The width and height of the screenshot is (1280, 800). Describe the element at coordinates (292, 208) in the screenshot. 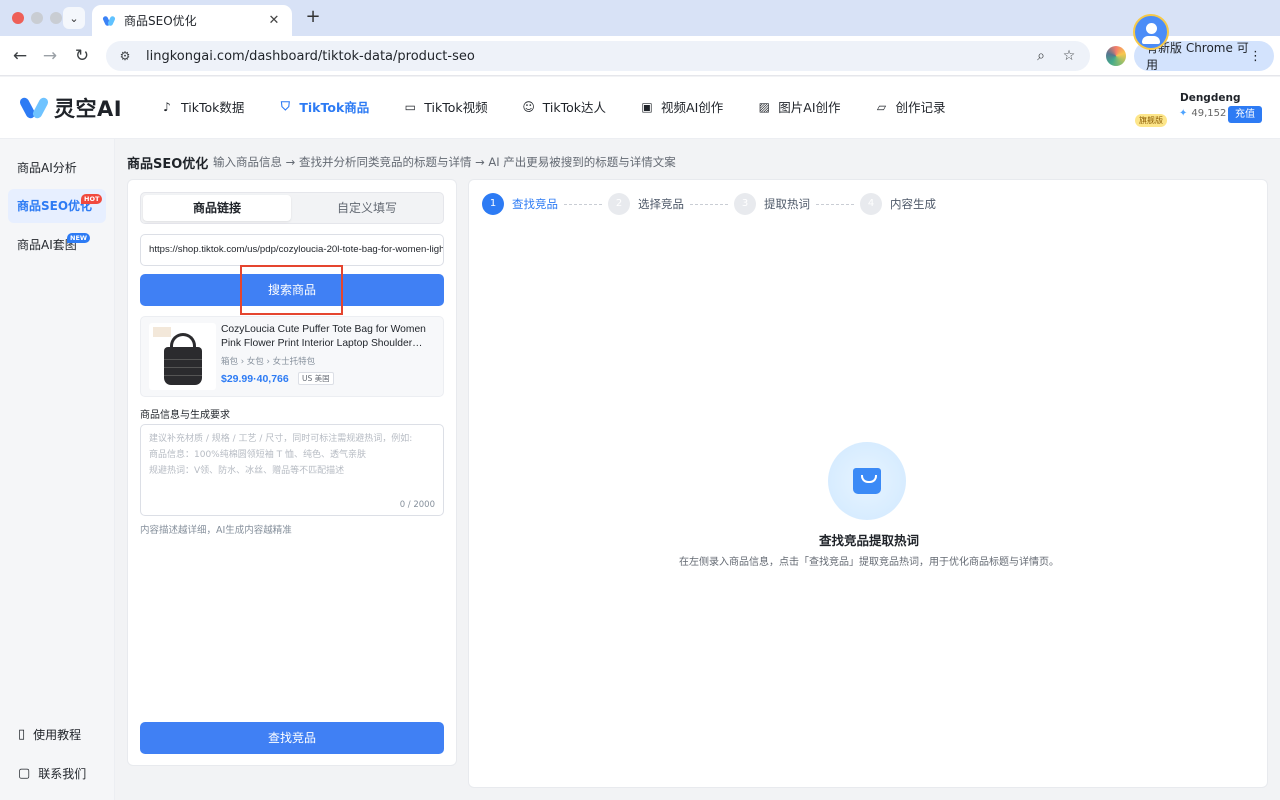

I see `input-mode-tabs: 商品链接 自定义填写` at that location.